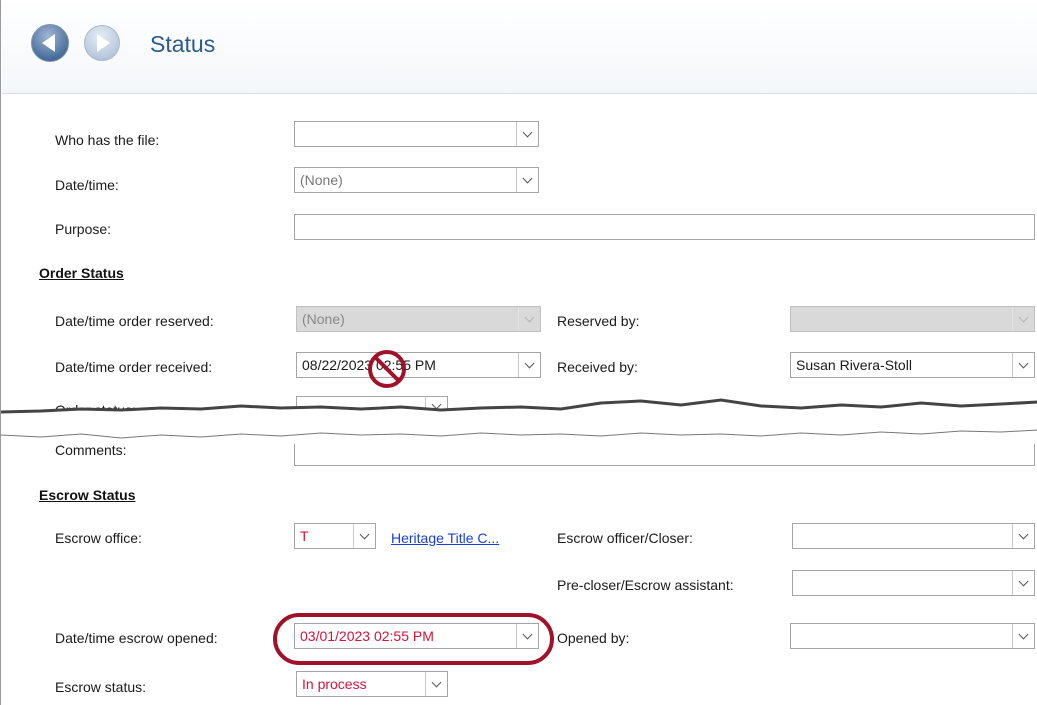  Describe the element at coordinates (134, 367) in the screenshot. I see `order-received-label: Date/time order received:` at that location.